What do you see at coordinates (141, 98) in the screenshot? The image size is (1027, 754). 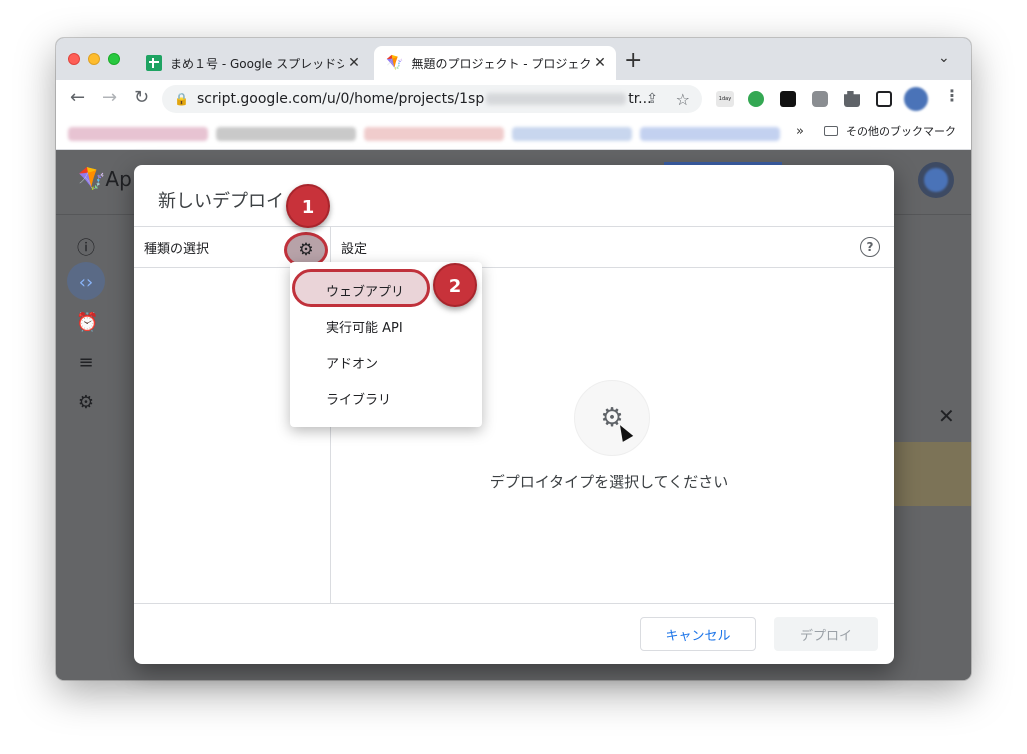 I see `reload-icon: ↻` at bounding box center [141, 98].